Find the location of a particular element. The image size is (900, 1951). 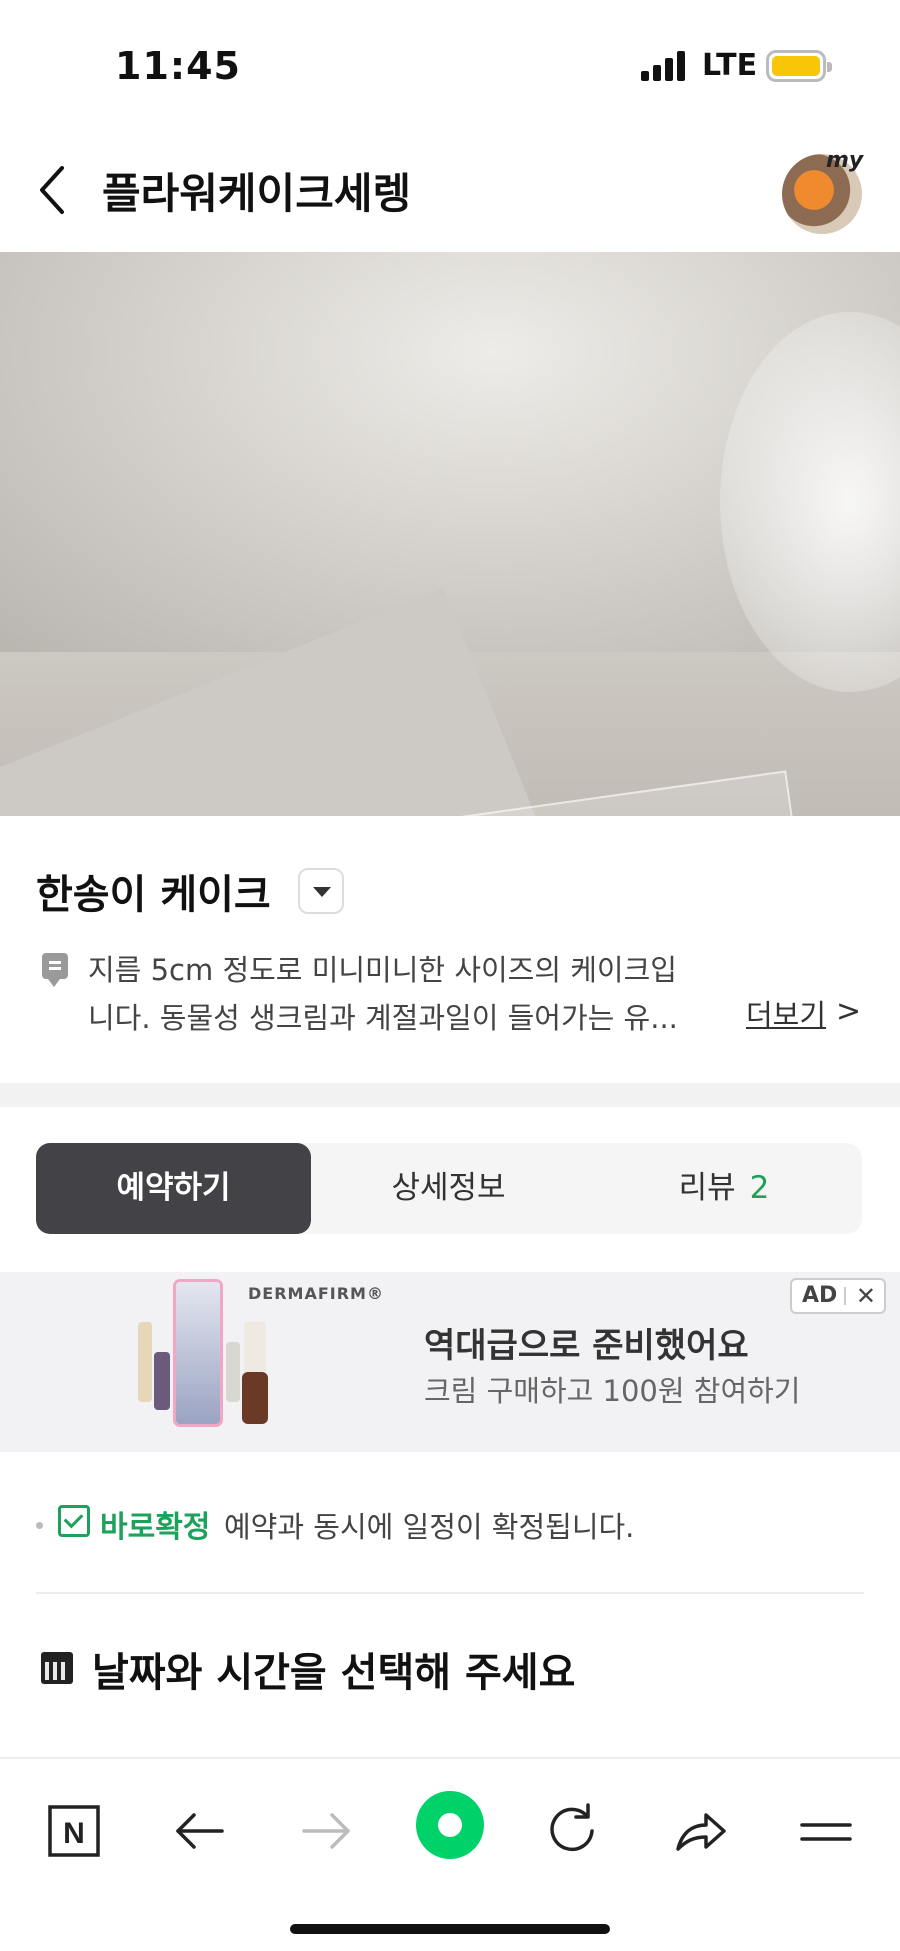

schedule-title: 날짜와 시간을 선택해 주세요 is located at coordinates (334, 1673).